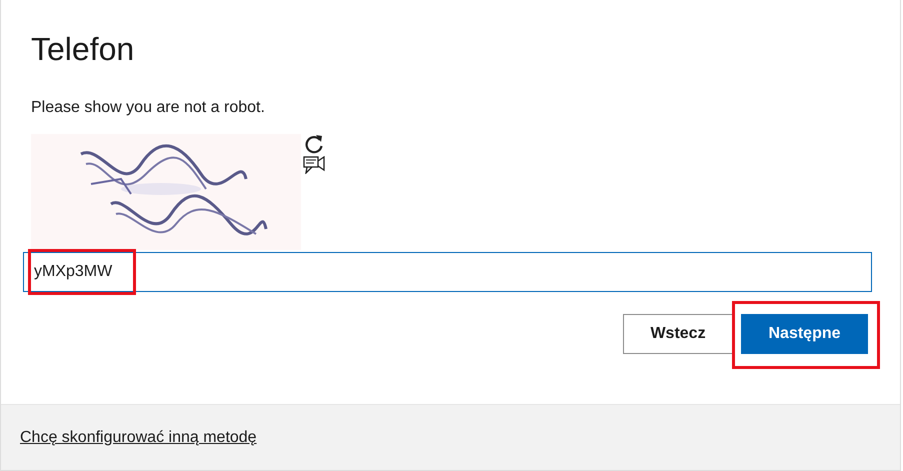  Describe the element at coordinates (148, 108) in the screenshot. I see `prompt-text: Please show you are not a robot.` at that location.